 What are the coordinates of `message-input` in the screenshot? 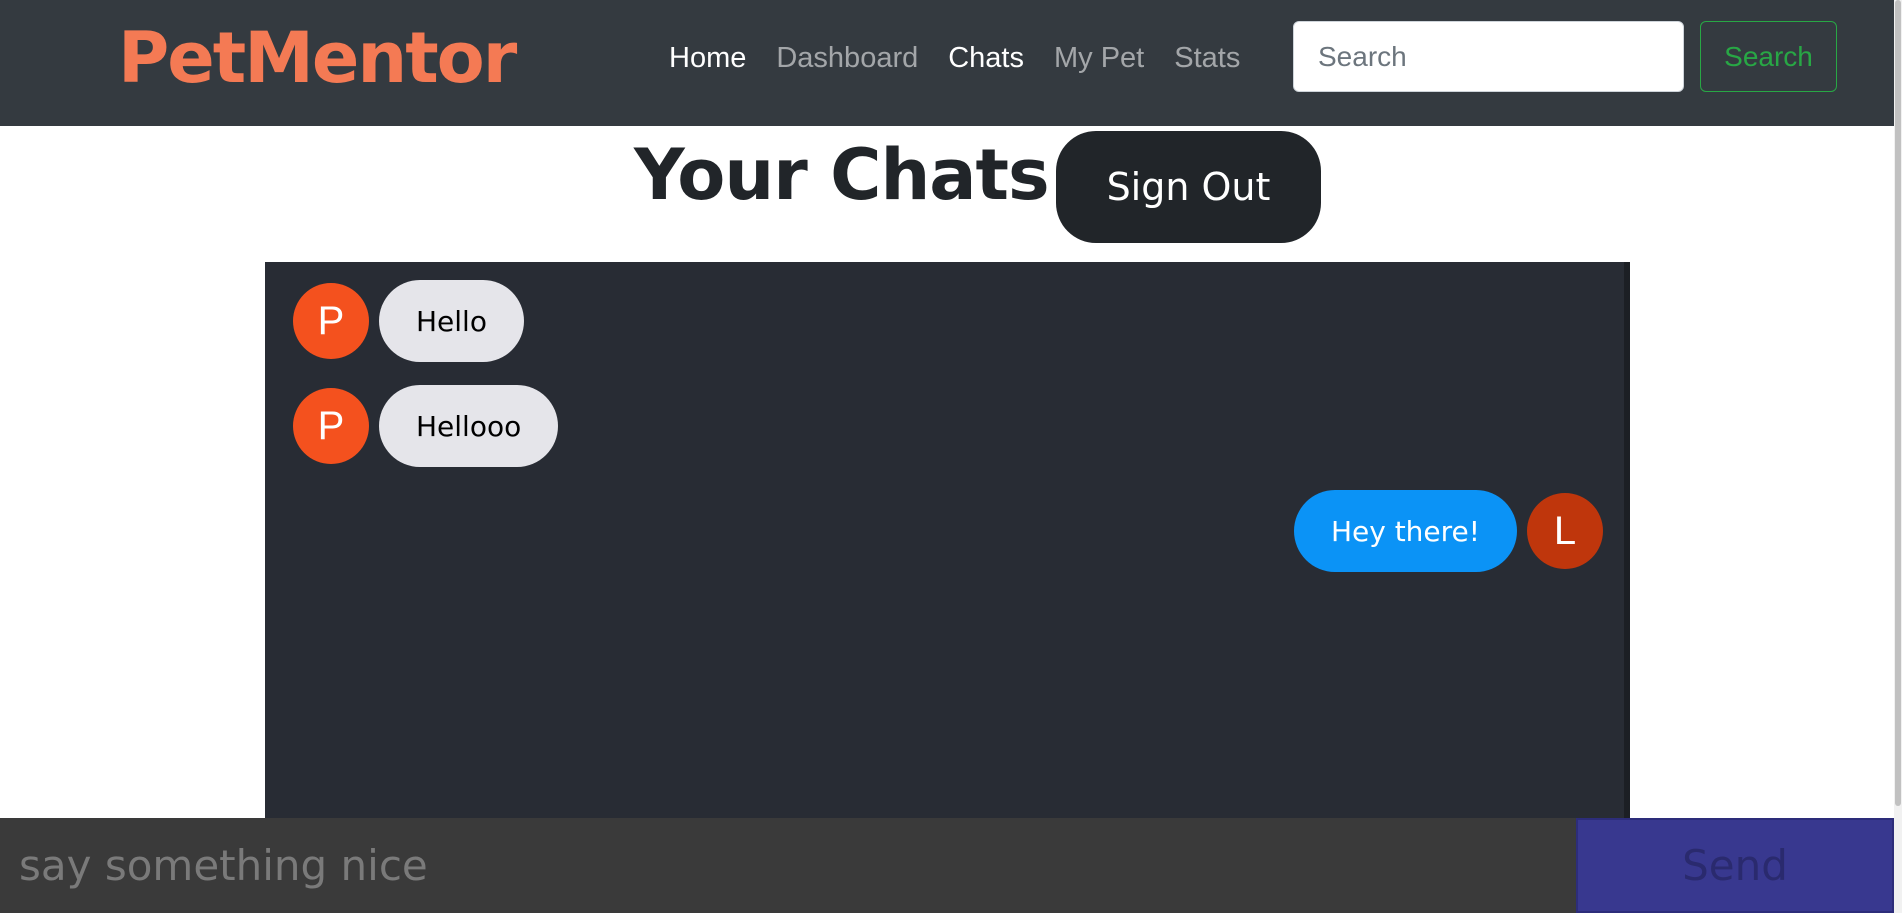 It's located at (788, 865).